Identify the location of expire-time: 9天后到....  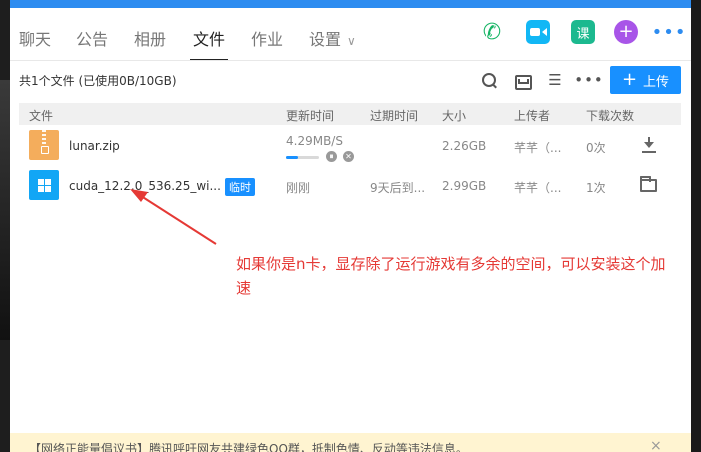
(398, 188).